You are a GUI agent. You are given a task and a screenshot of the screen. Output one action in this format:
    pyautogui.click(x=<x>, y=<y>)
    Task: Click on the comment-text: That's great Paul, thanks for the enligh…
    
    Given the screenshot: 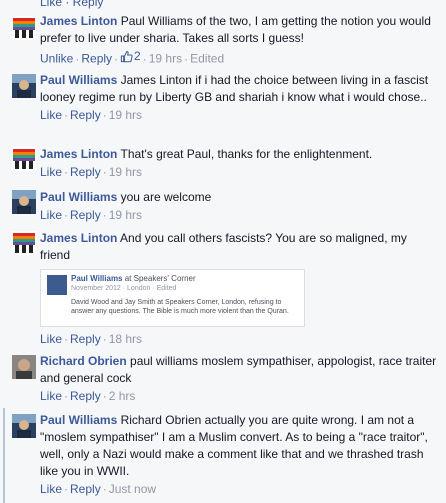 What is the action you would take?
    pyautogui.click(x=246, y=154)
    